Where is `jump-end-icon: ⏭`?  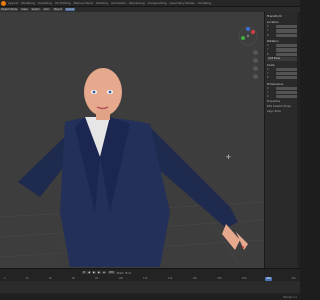
jump-end-icon: ⏭ is located at coordinates (104, 272).